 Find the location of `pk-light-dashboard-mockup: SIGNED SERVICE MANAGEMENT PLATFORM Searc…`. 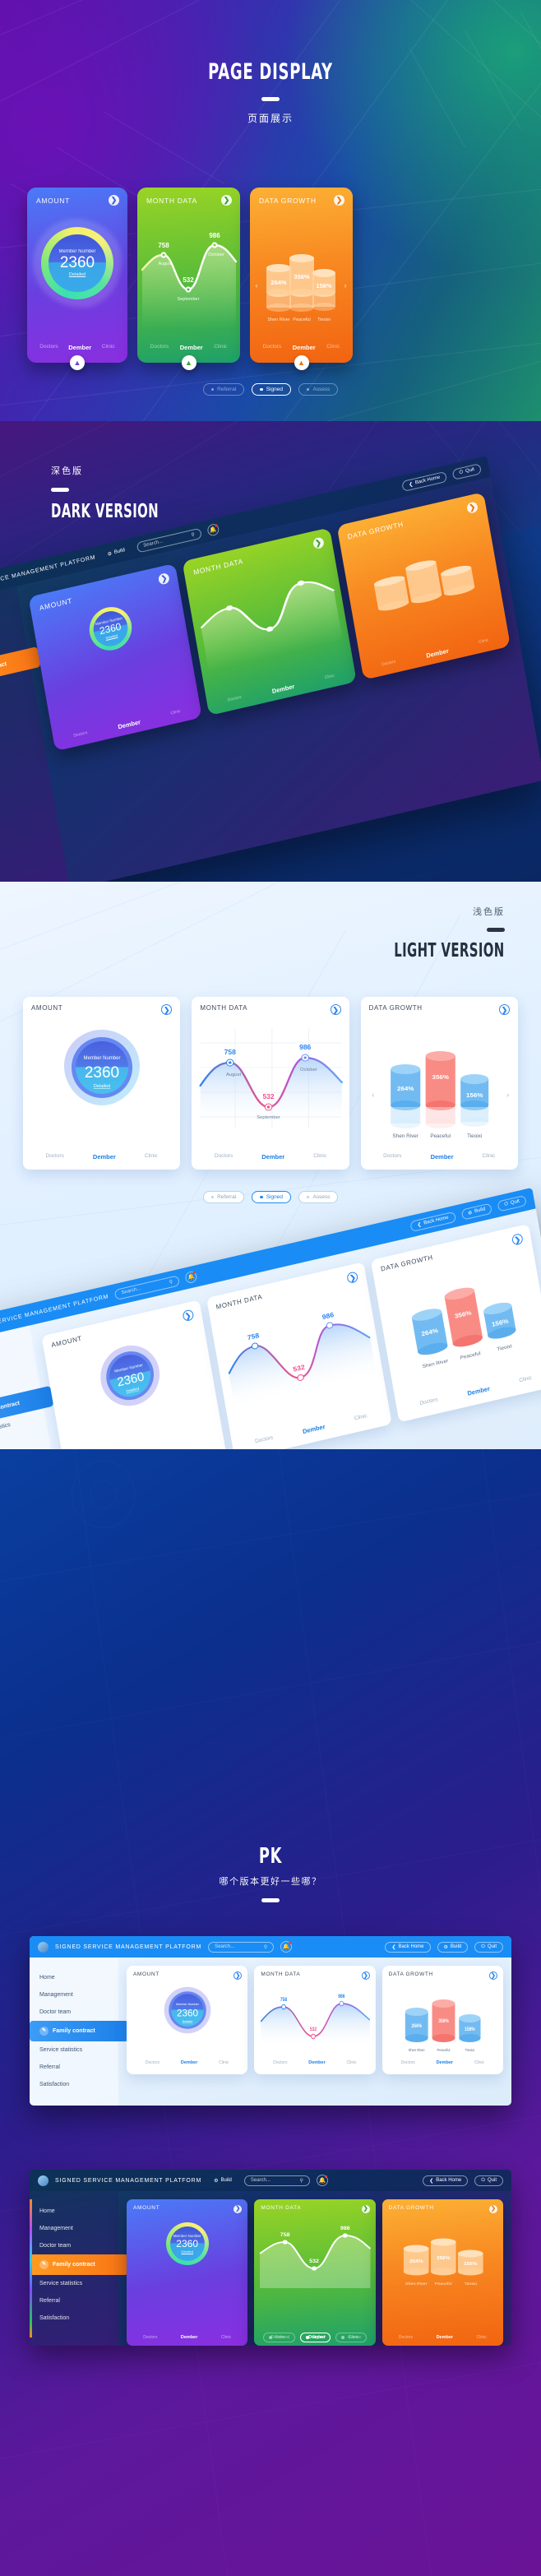

pk-light-dashboard-mockup: SIGNED SERVICE MANAGEMENT PLATFORM Searc… is located at coordinates (270, 2021).